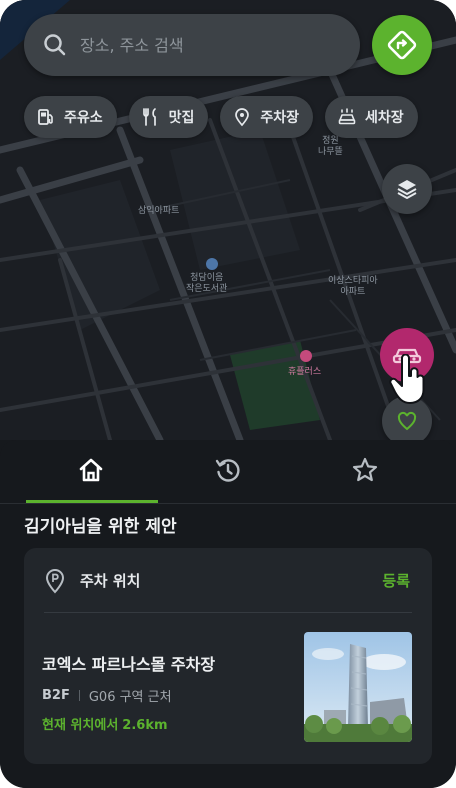 The image size is (456, 788). I want to click on category-chips: 주유소 맛집 주차장 세차장, so click(221, 117).